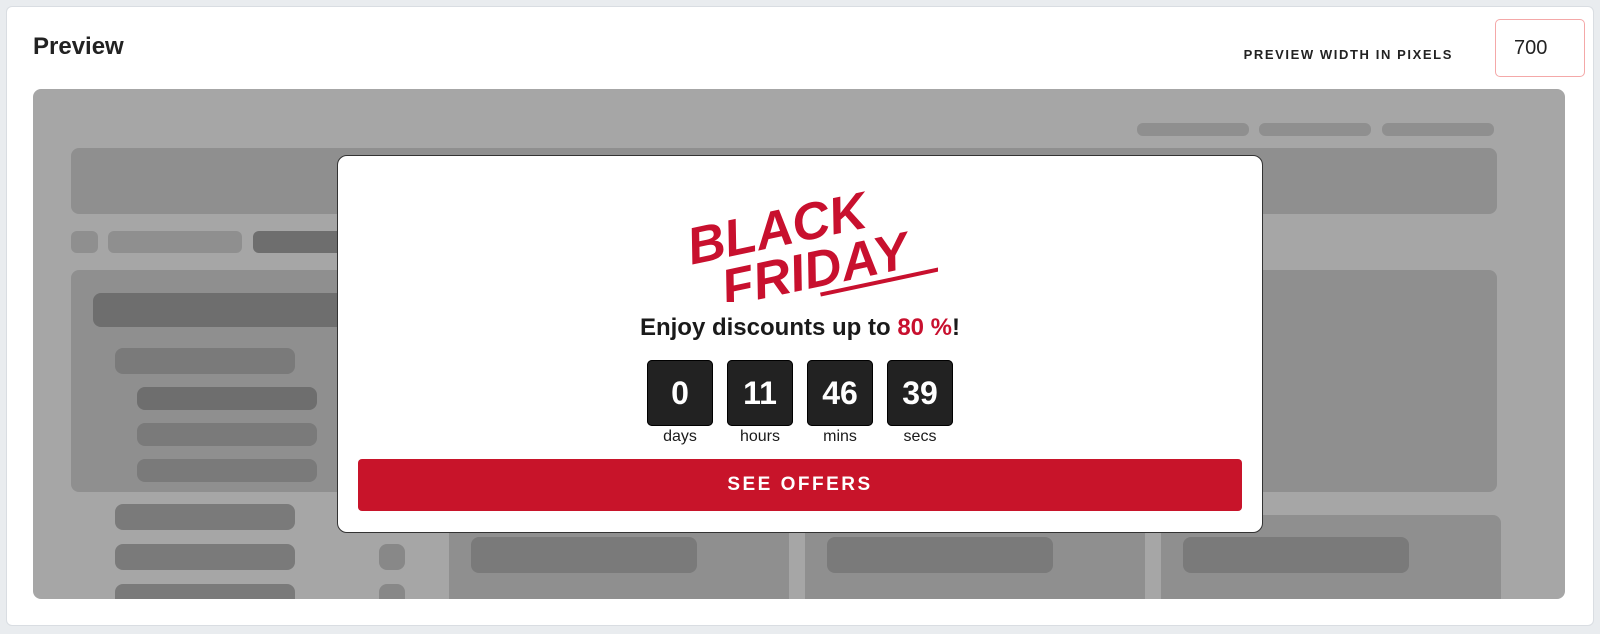 This screenshot has width=1600, height=634. What do you see at coordinates (1540, 48) in the screenshot?
I see `preview-width-input` at bounding box center [1540, 48].